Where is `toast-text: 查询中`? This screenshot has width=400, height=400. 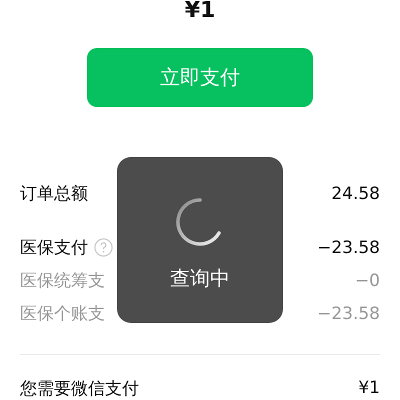
toast-text: 查询中 is located at coordinates (200, 278).